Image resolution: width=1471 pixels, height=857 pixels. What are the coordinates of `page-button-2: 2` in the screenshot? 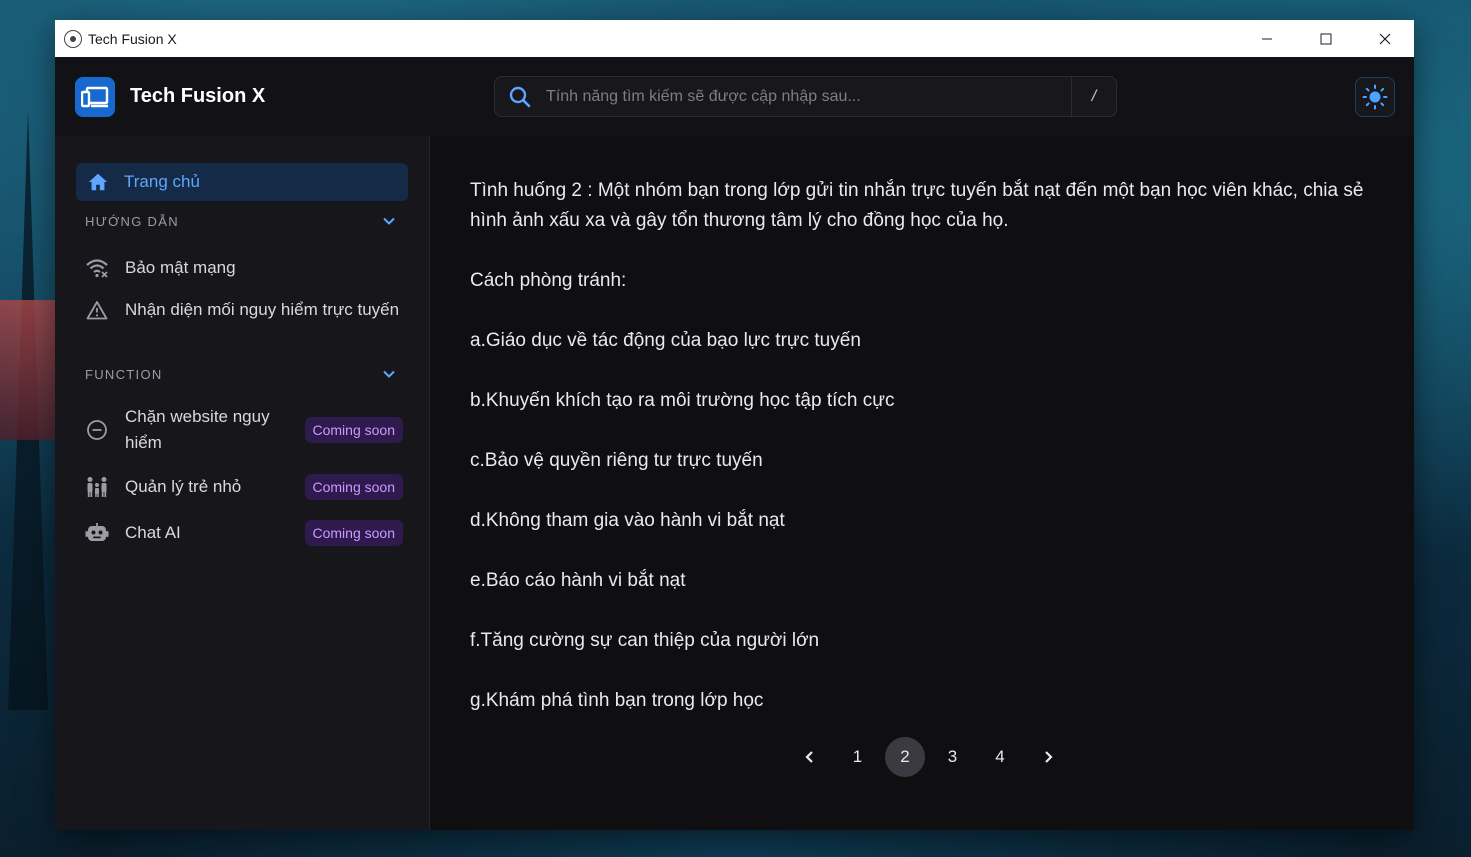 It's located at (905, 757).